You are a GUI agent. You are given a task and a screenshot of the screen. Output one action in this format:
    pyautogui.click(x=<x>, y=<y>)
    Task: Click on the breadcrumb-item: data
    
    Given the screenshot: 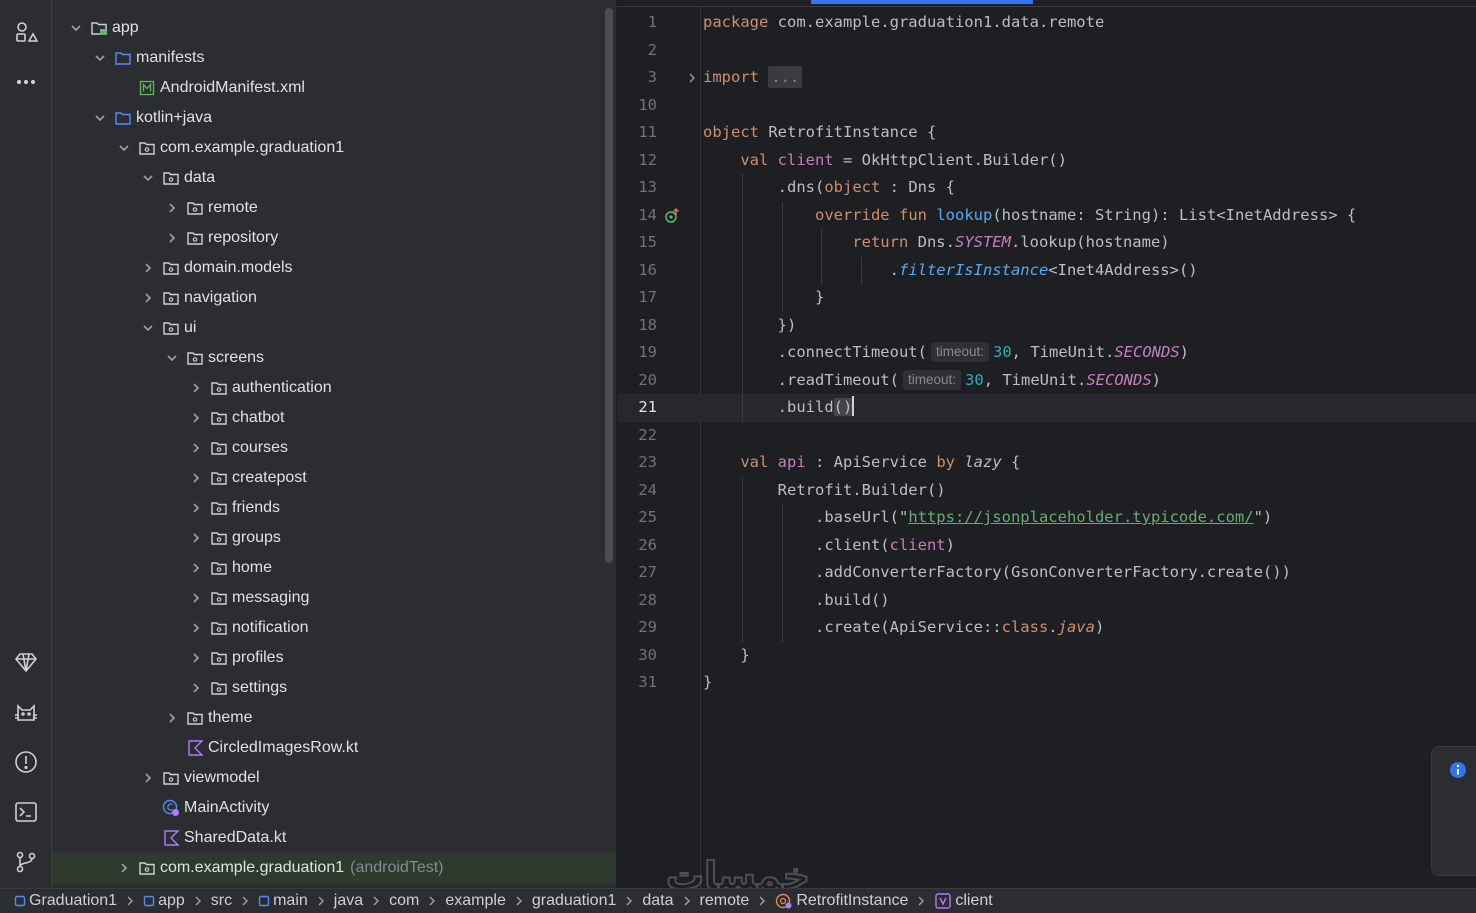 What is the action you would take?
    pyautogui.click(x=657, y=901)
    